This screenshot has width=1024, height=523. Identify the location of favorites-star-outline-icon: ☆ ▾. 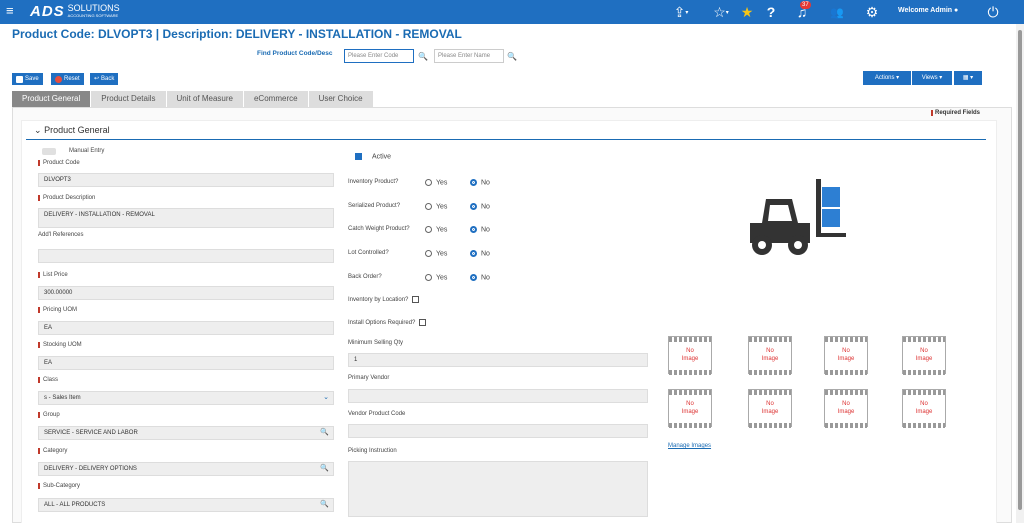
(721, 12).